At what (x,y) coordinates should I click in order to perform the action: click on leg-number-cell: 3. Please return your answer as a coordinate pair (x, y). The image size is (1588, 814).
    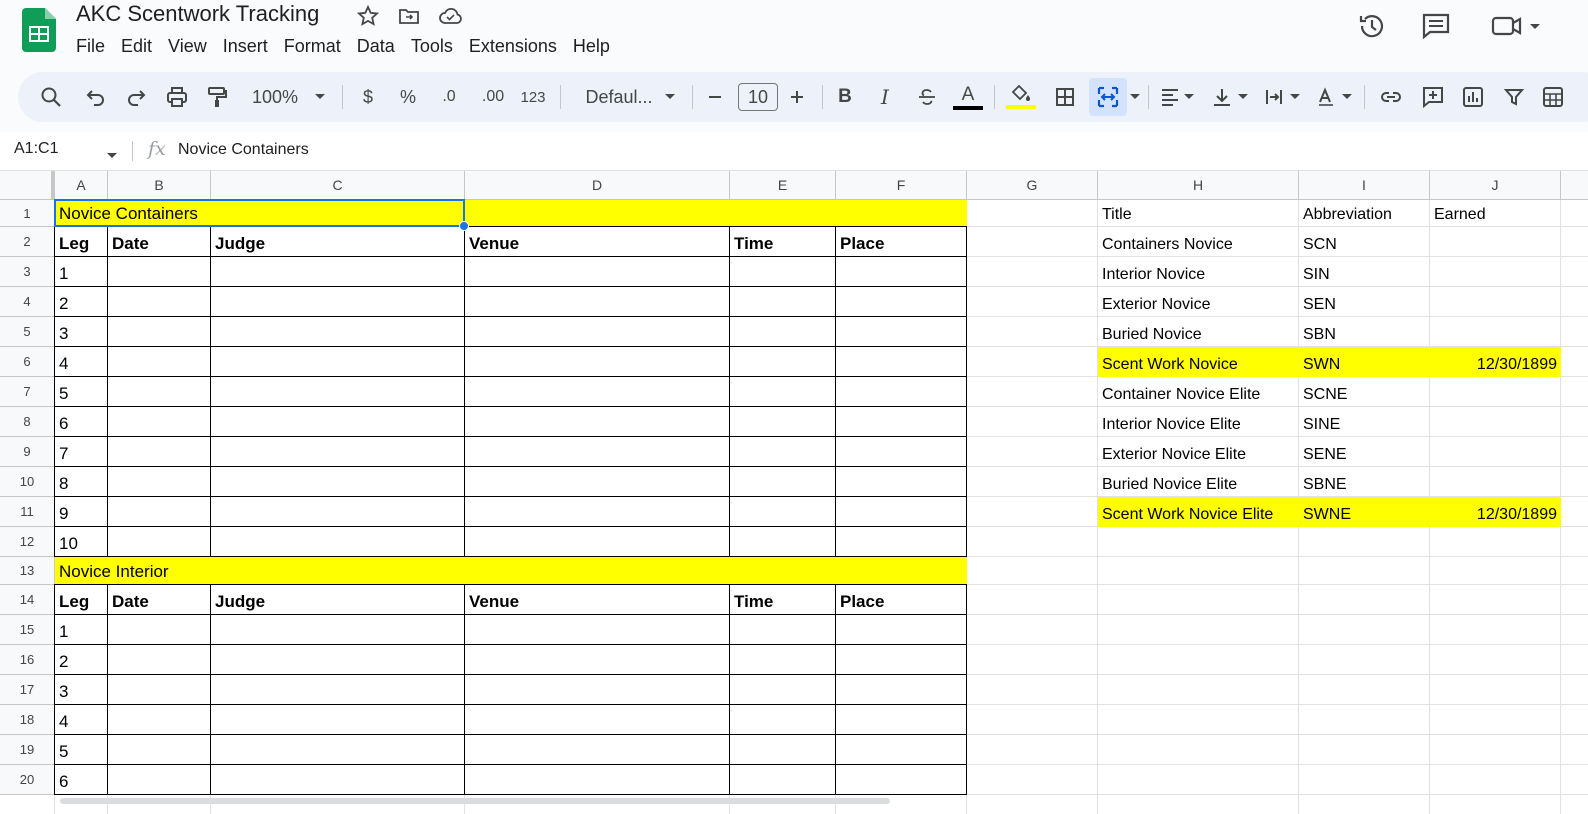
    Looking at the image, I should click on (81, 690).